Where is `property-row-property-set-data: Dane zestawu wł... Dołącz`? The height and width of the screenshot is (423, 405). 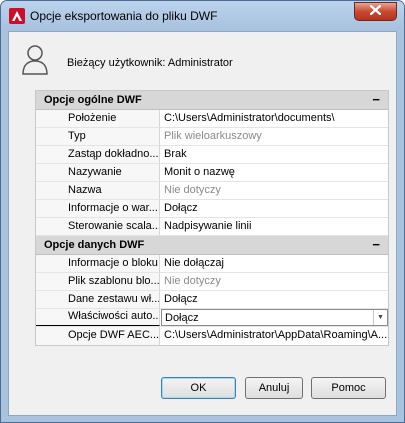 property-row-property-set-data: Dane zestawu wł... Dołącz is located at coordinates (212, 300).